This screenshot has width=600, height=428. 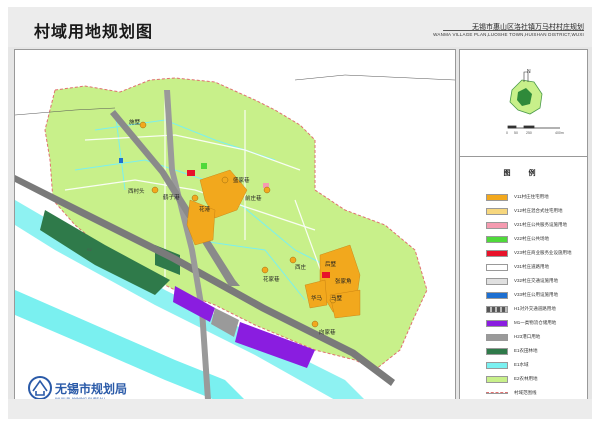 I want to click on map-title: 村域用地规划图, so click(x=94, y=32).